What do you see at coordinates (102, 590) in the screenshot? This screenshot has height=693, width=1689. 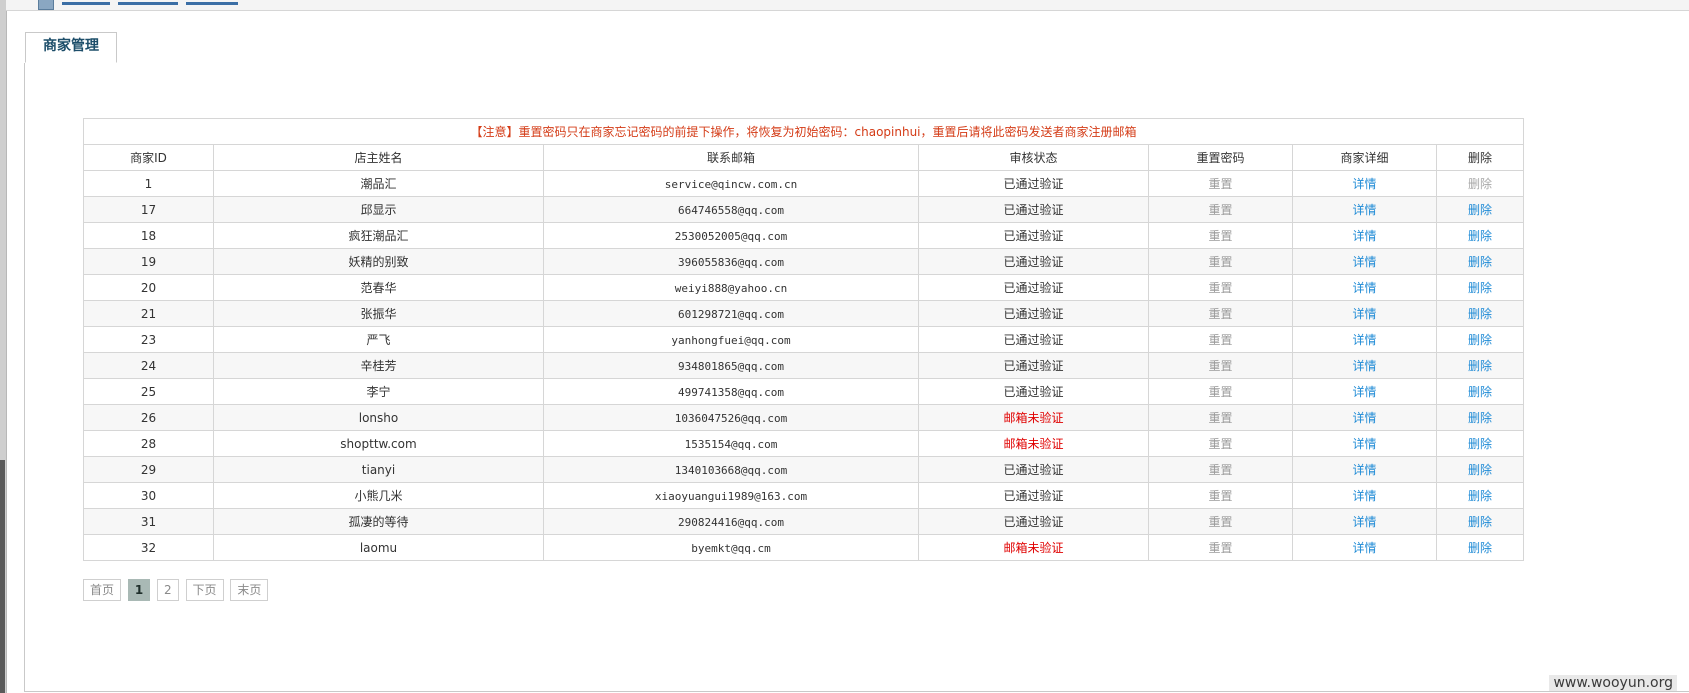 I see `first-page-button: 首页` at bounding box center [102, 590].